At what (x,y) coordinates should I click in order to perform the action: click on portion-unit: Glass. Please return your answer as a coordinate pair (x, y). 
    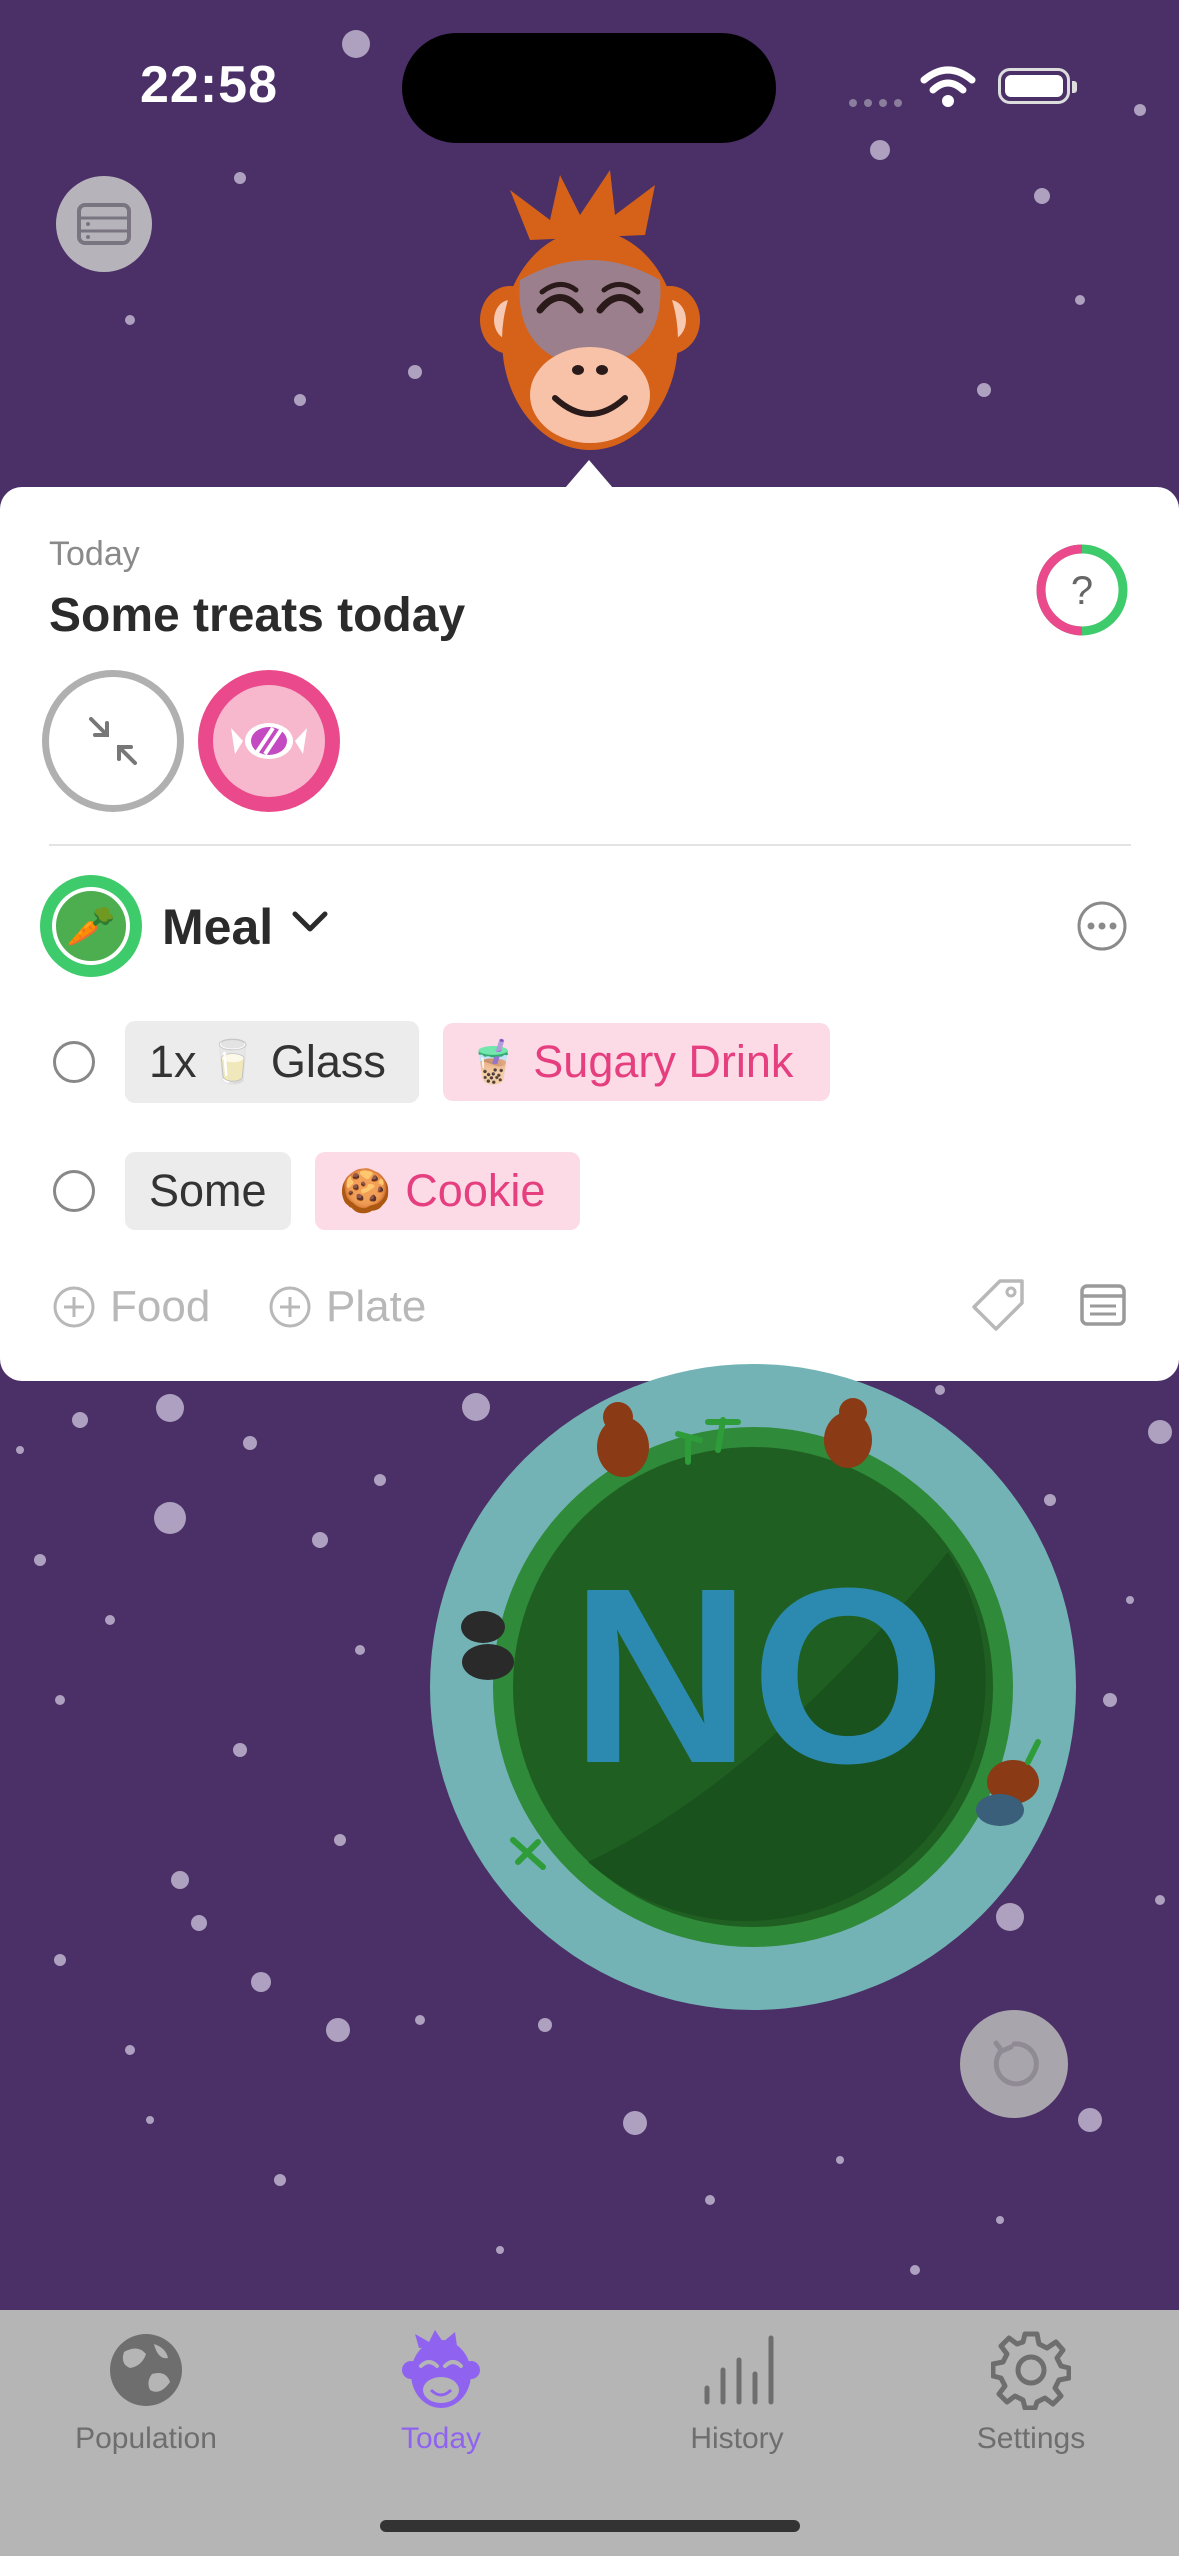
    Looking at the image, I should click on (328, 1061).